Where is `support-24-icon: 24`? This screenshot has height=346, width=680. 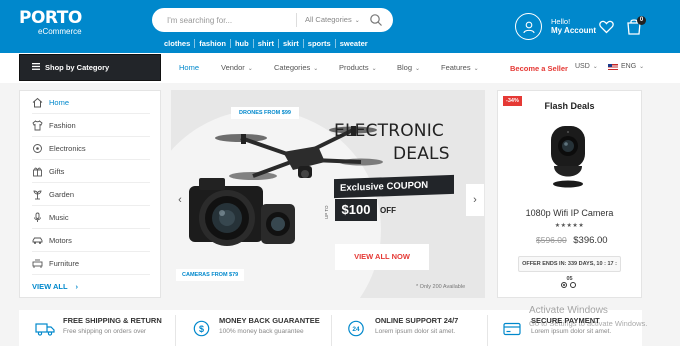 support-24-icon: 24 is located at coordinates (356, 331).